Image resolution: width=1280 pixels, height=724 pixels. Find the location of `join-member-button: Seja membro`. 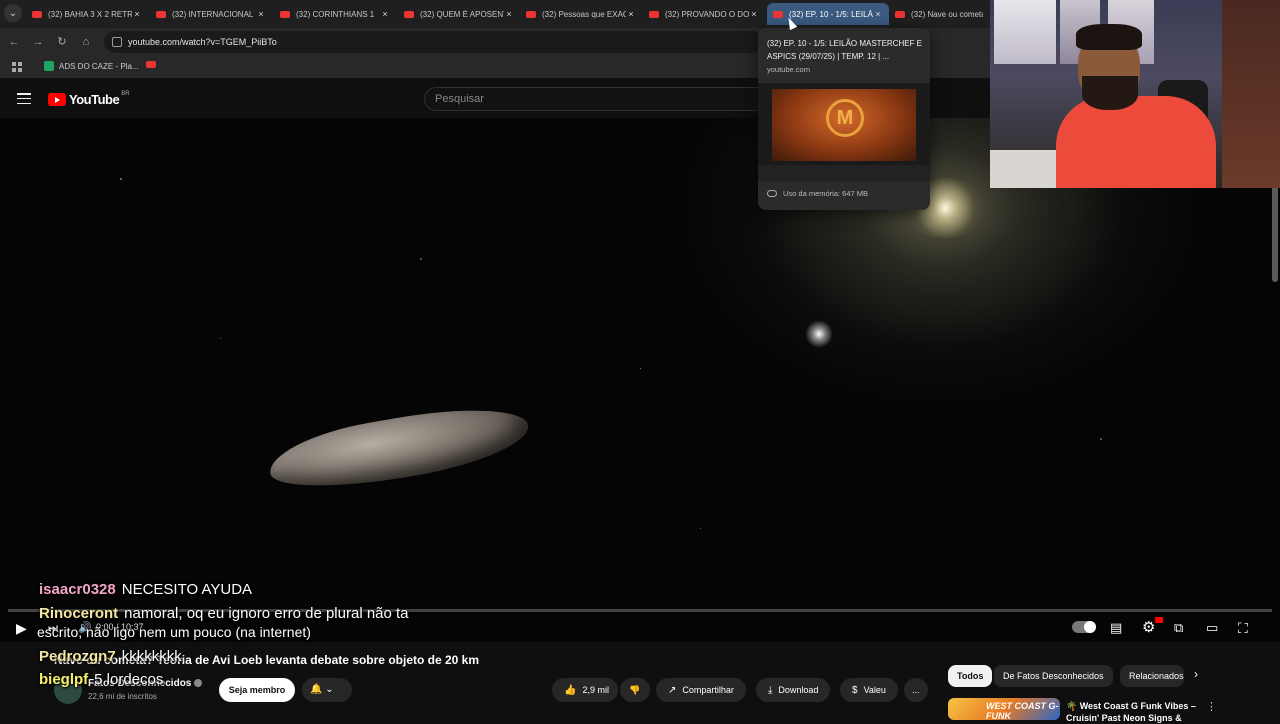

join-member-button: Seja membro is located at coordinates (257, 690).